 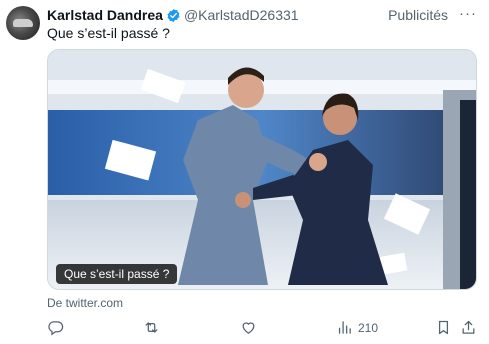 I want to click on bookmark-button, so click(x=443, y=327).